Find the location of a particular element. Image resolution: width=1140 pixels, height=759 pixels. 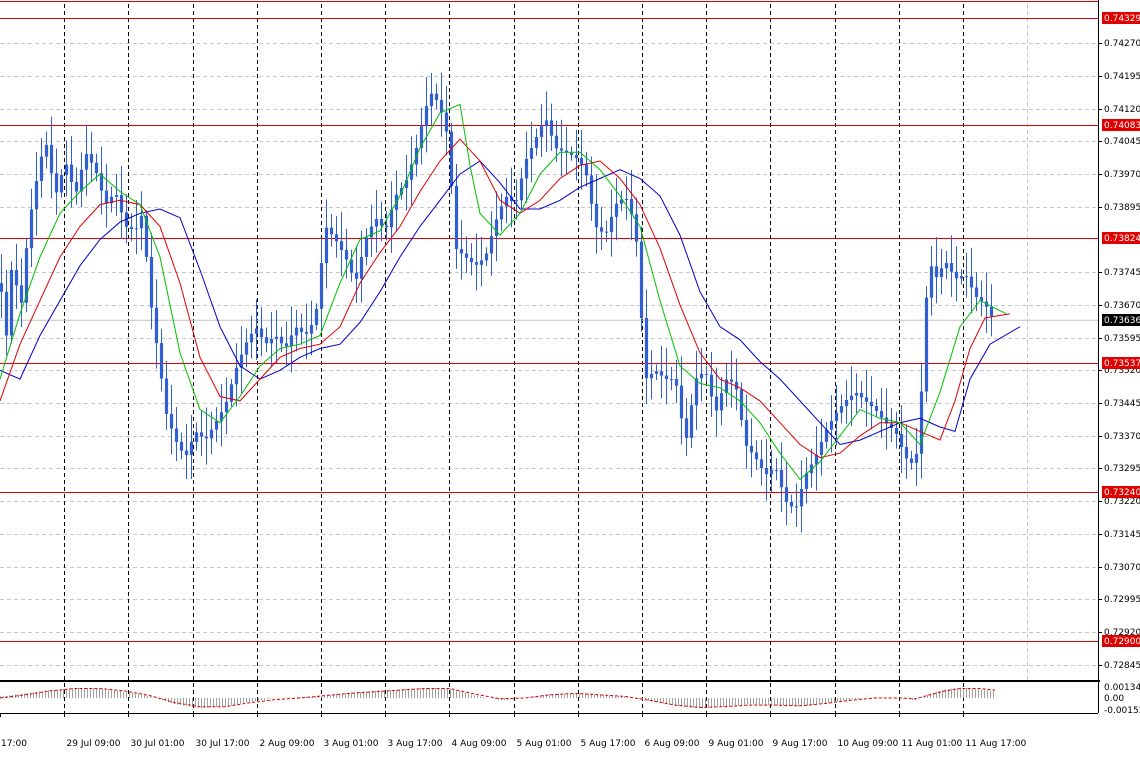

x-tick-label: 6 Aug 09:00 is located at coordinates (672, 744).